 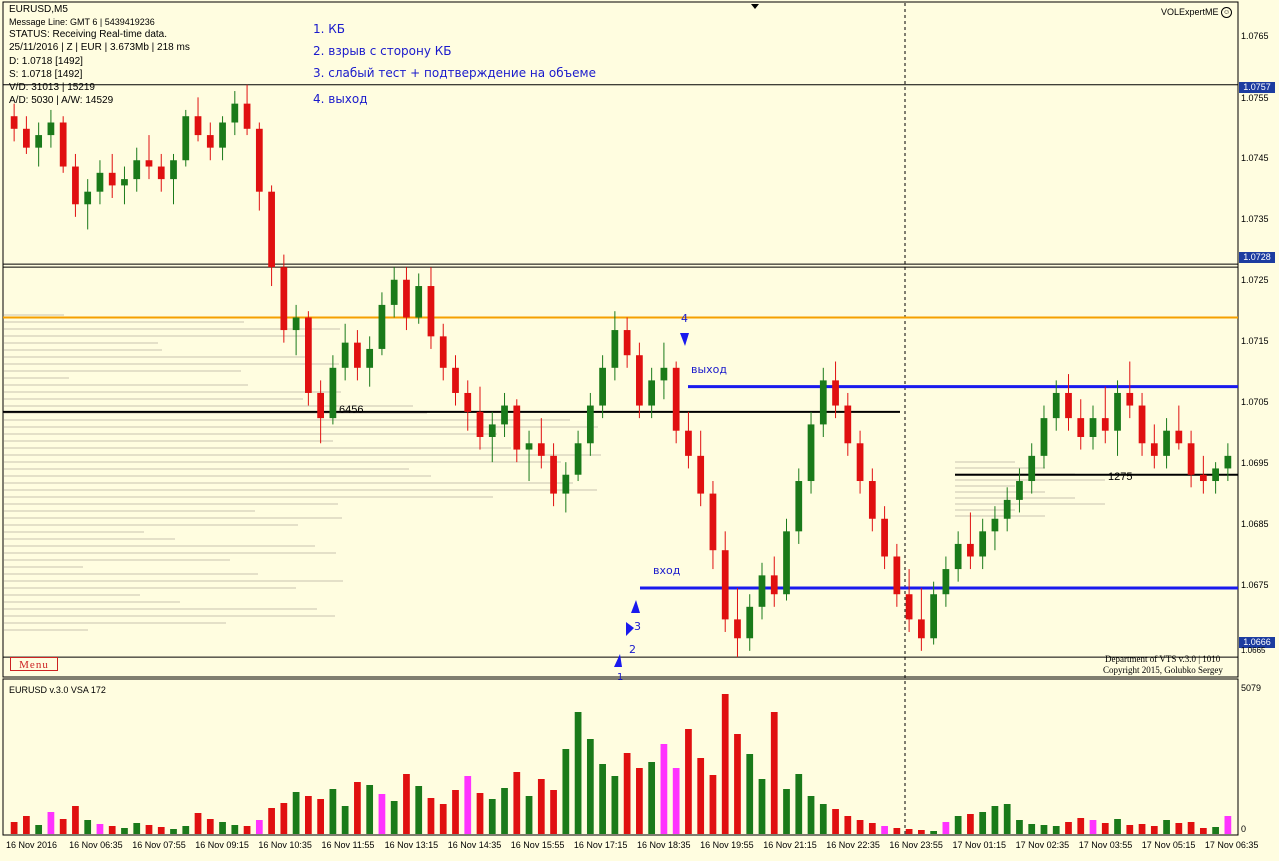 What do you see at coordinates (1244, 829) in the screenshot?
I see `volume-zero-label: 0` at bounding box center [1244, 829].